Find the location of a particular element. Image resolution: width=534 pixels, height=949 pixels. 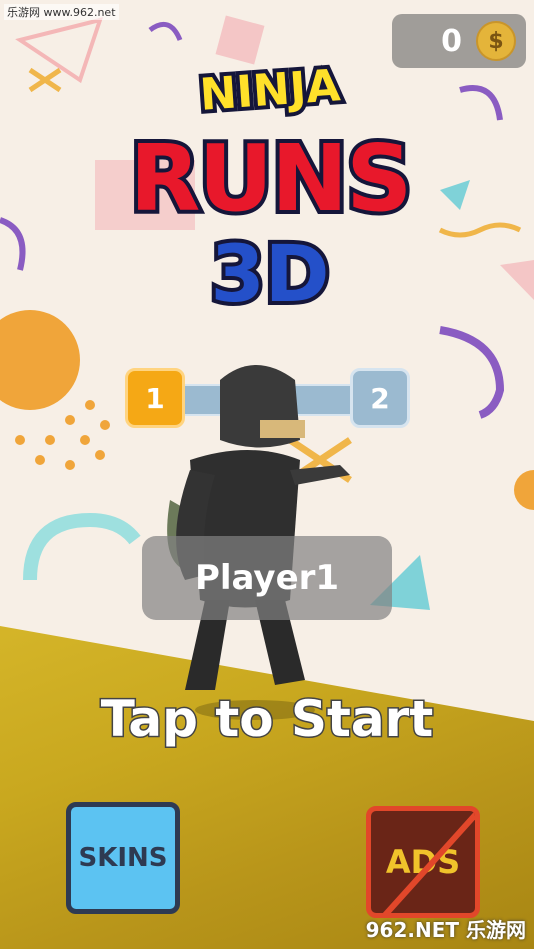

watermark-top: 乐游网 www.962.net is located at coordinates (61, 12).